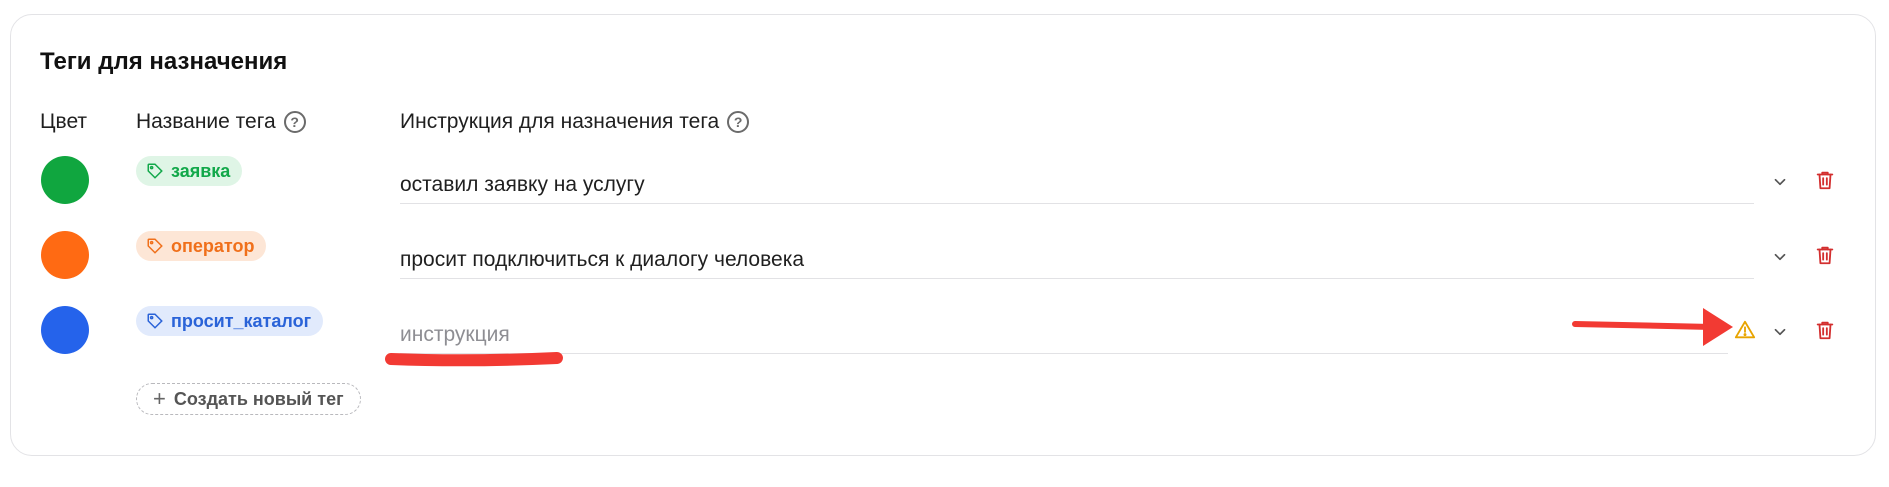  I want to click on warning-triangle-icon, so click(1745, 329).